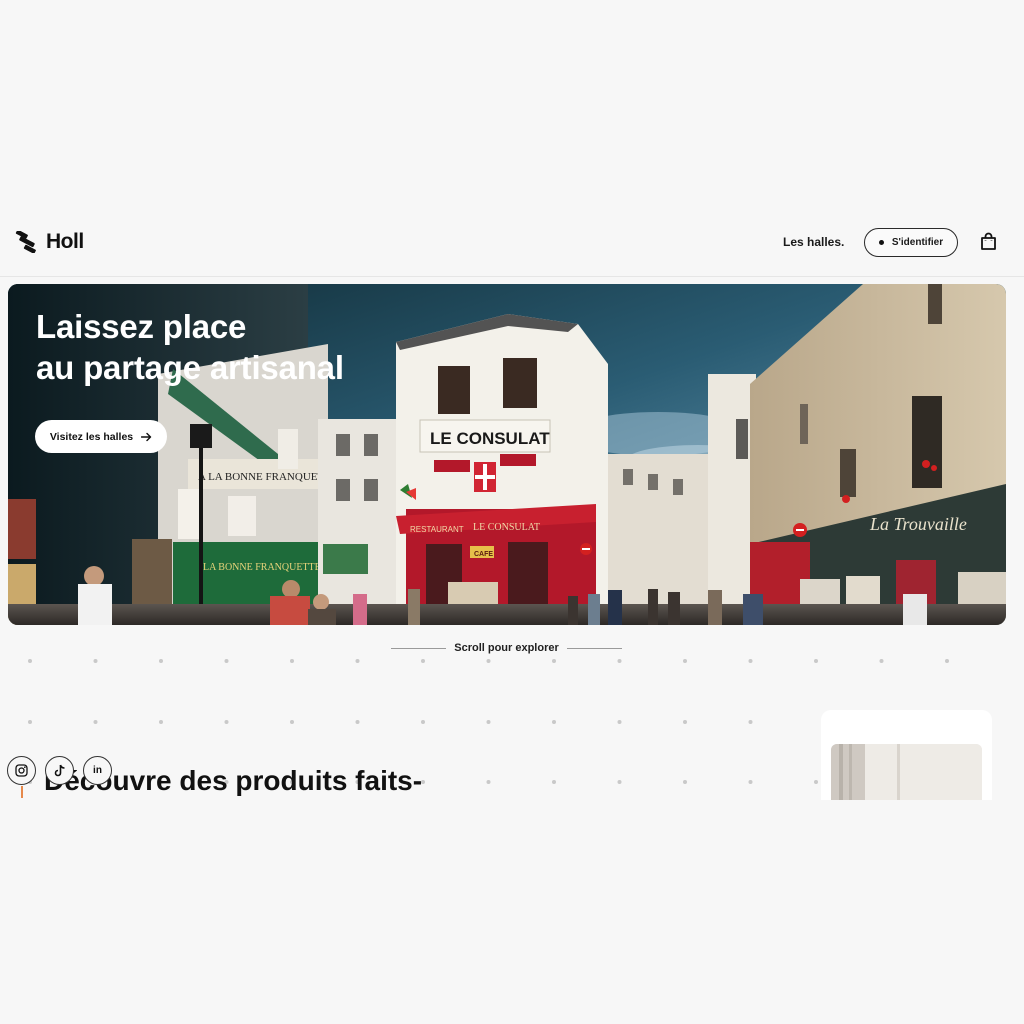 The image size is (1024, 1024). Describe the element at coordinates (988, 241) in the screenshot. I see `shopping-bag-icon` at that location.